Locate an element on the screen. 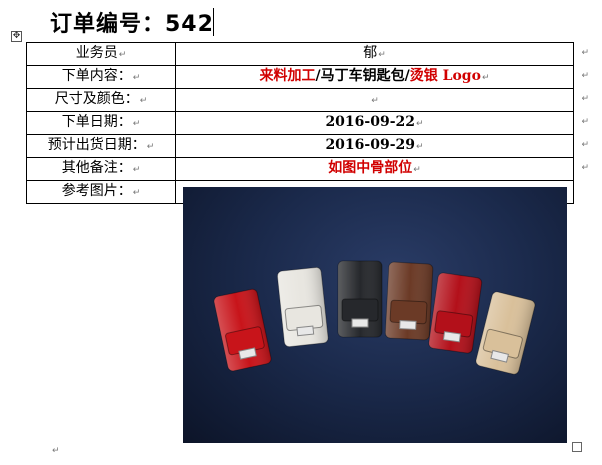 The image size is (602, 465). row-value-size-color: ↵ ↵ is located at coordinates (382, 100).